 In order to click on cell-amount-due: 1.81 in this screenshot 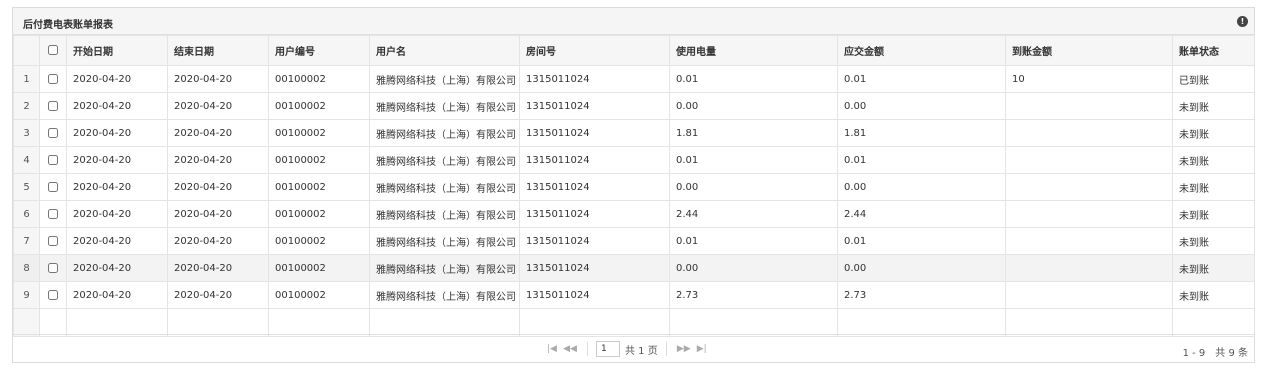, I will do `click(921, 133)`.